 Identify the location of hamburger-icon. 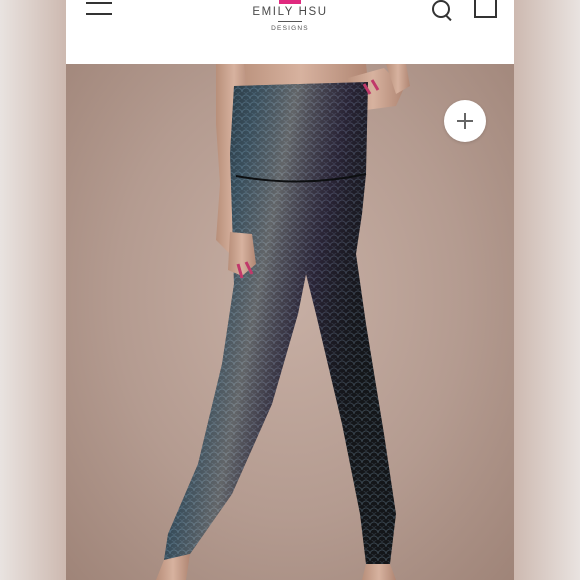
(99, 9).